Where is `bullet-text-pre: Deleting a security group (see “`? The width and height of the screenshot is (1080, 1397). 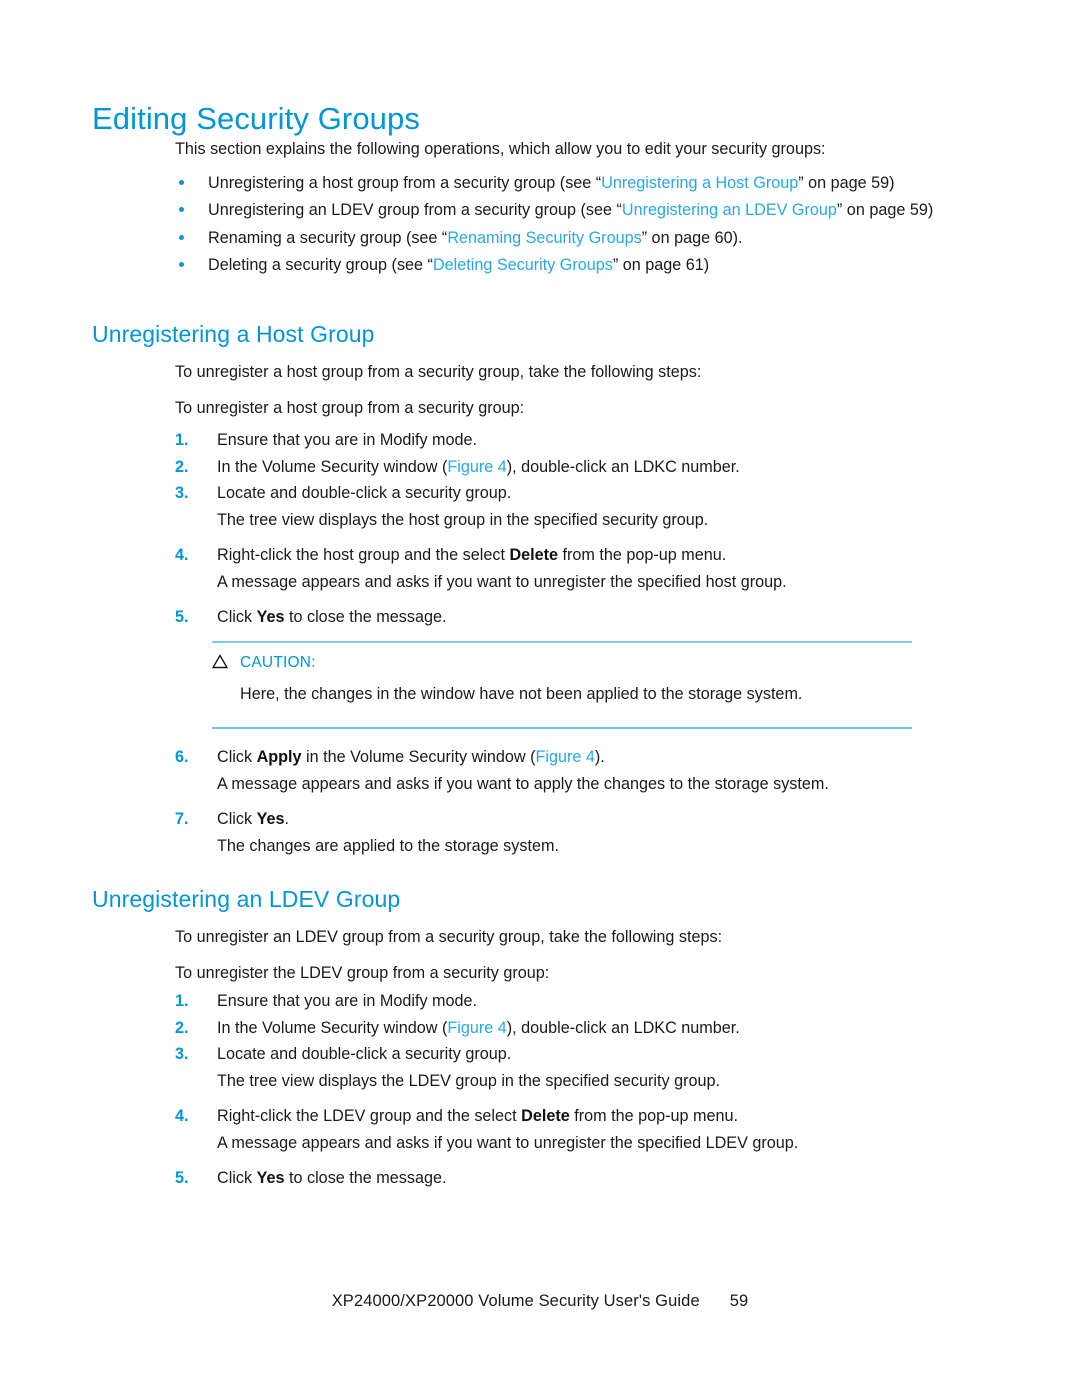
bullet-text-pre: Deleting a security group (see “ is located at coordinates (320, 265).